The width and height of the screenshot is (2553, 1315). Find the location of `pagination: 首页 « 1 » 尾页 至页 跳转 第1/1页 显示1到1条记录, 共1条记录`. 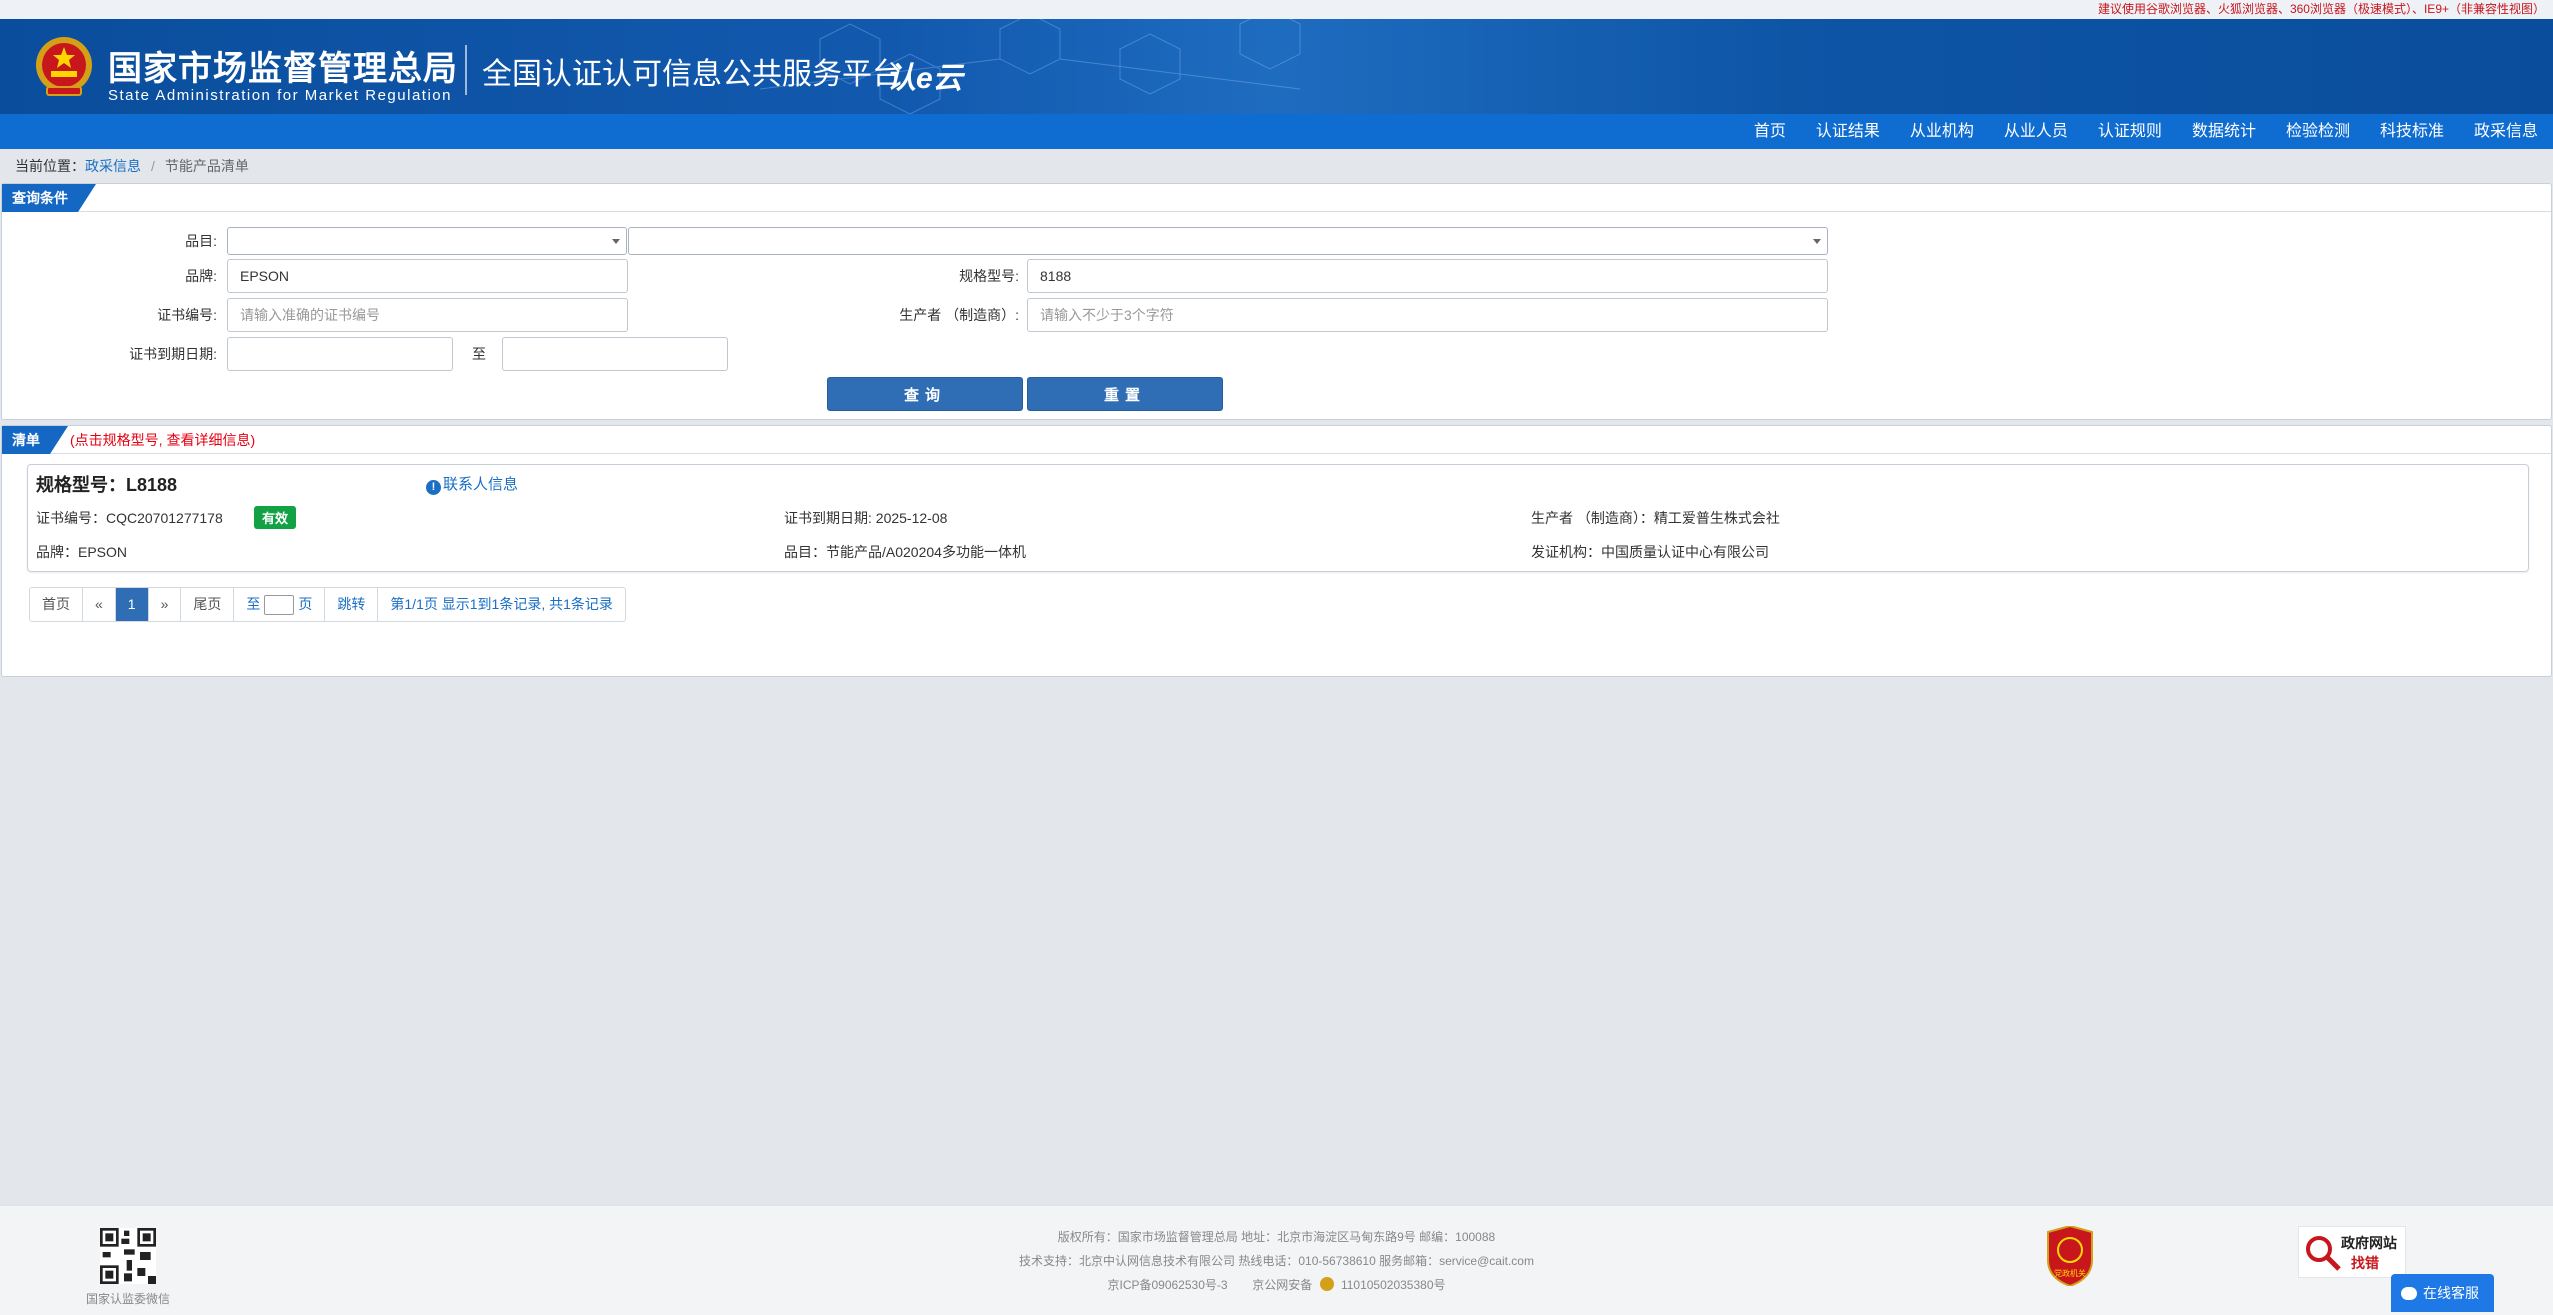

pagination: 首页 « 1 » 尾页 至页 跳转 第1/1页 显示1到1条记录, 共1条记录 is located at coordinates (327, 604).